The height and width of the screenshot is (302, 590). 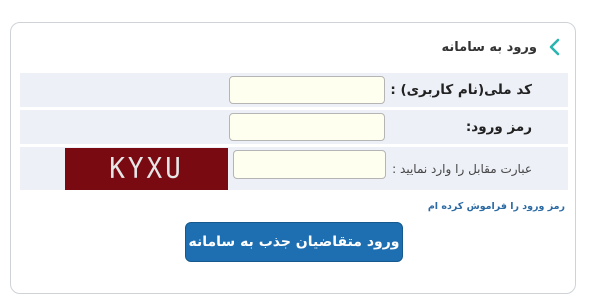 What do you see at coordinates (462, 168) in the screenshot?
I see `captcha-label: عبارت مقابل را وارد نمایید :` at bounding box center [462, 168].